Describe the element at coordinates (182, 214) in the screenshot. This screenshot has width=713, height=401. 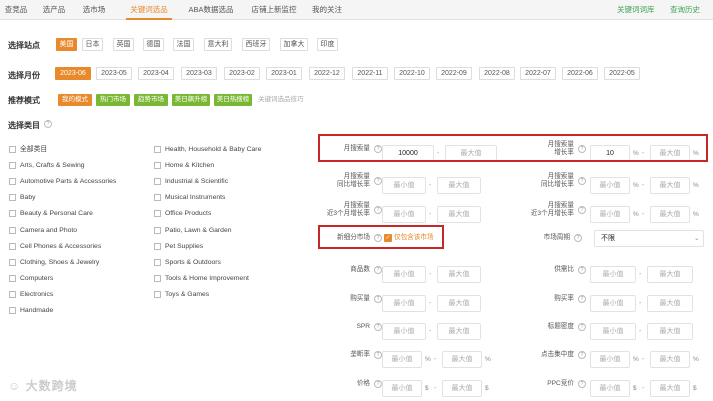
I see `category-item: Office Products` at that location.